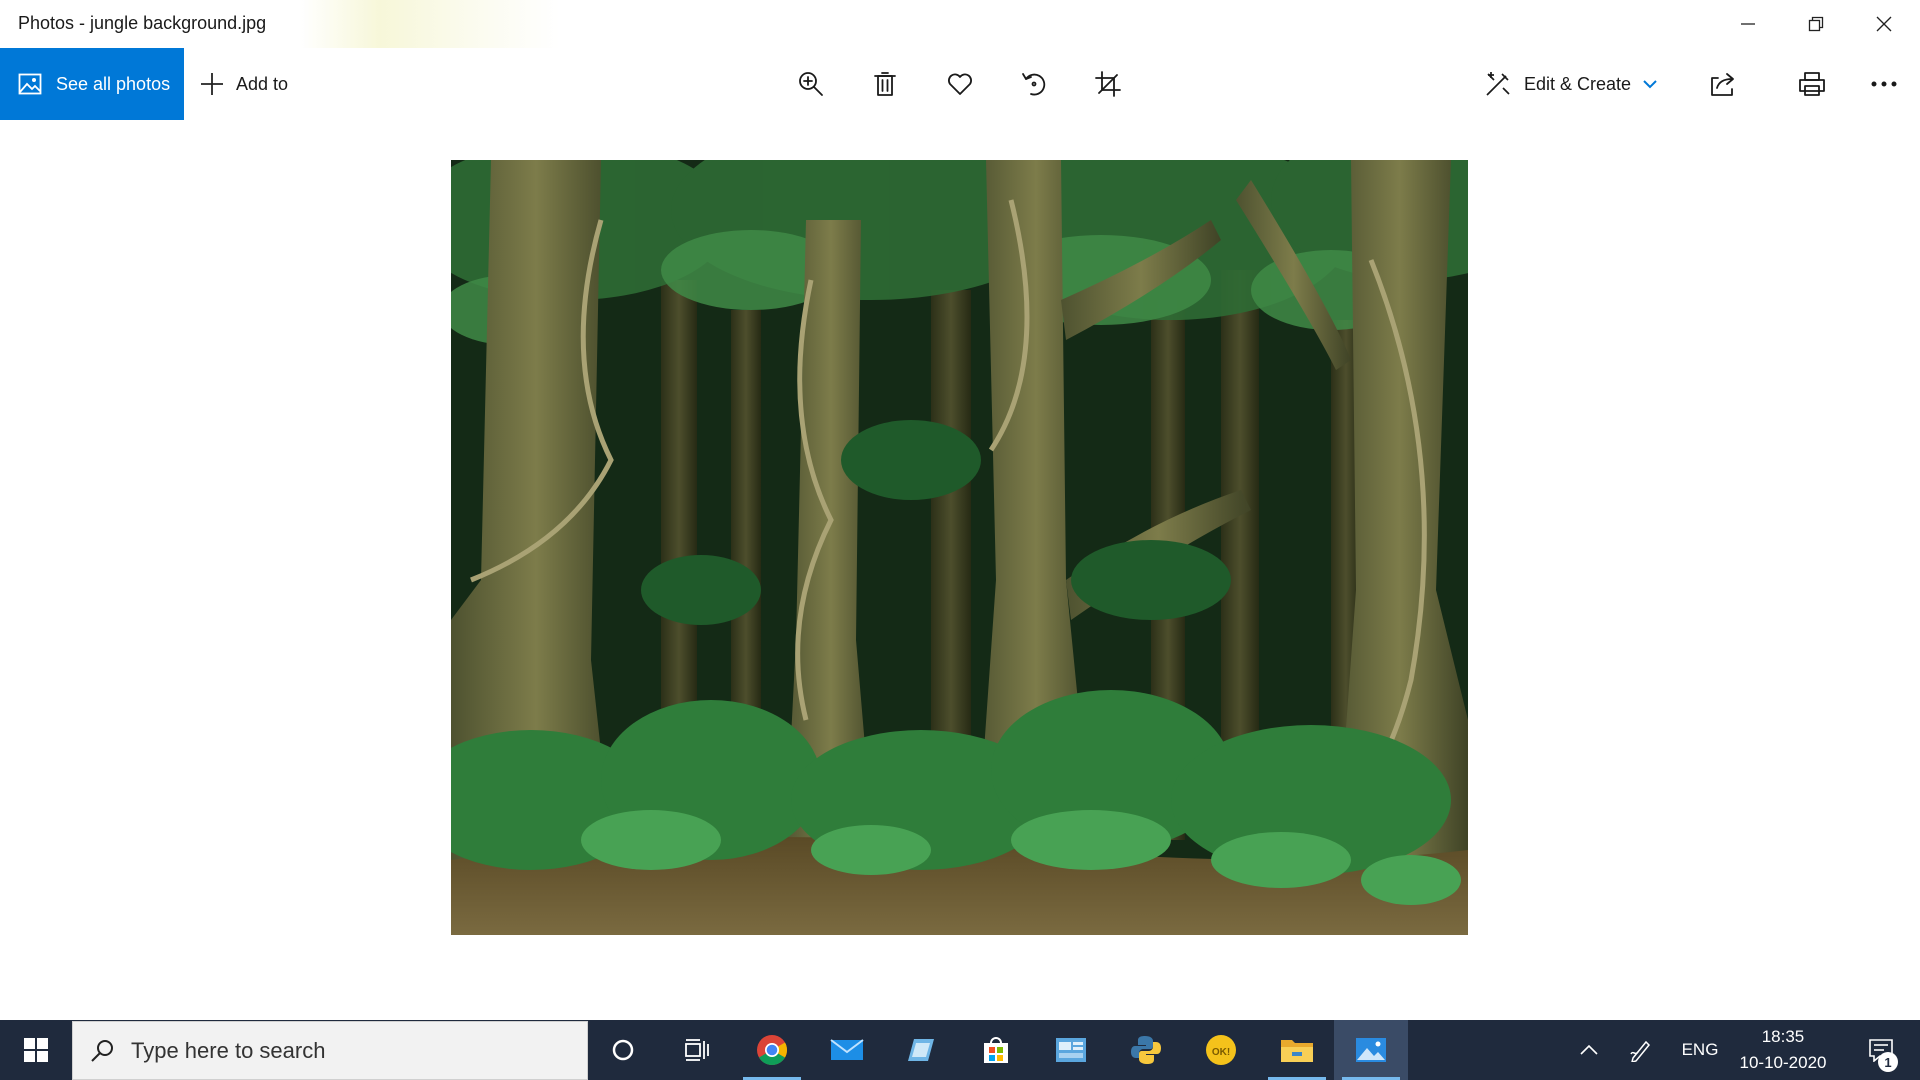 This screenshot has height=1080, width=1920. I want to click on svg-text: OK!, so click(1221, 1052).